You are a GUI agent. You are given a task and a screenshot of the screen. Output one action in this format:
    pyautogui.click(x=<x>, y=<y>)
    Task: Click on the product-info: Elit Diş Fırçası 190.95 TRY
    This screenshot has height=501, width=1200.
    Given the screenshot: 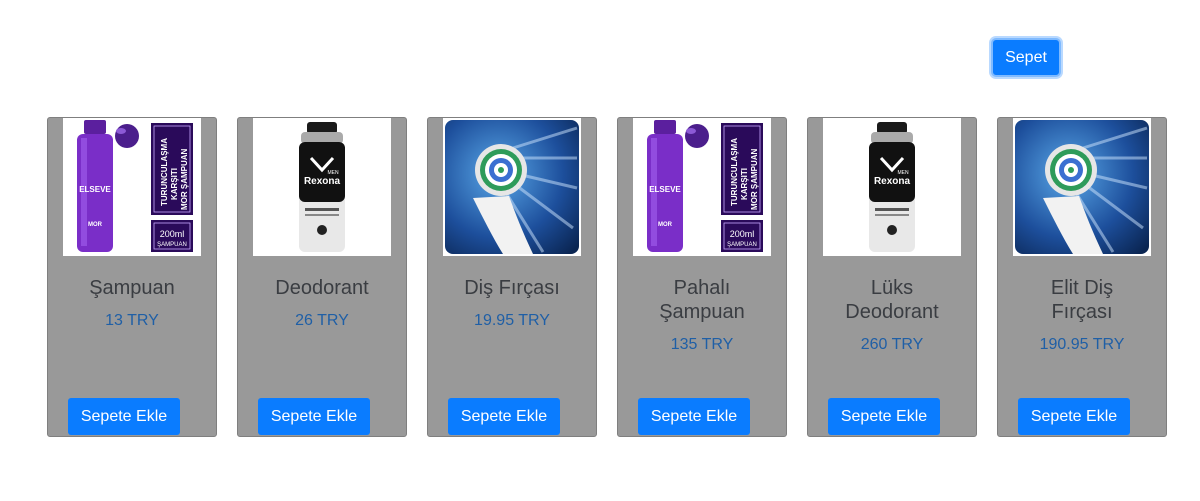 What is the action you would take?
    pyautogui.click(x=1082, y=315)
    